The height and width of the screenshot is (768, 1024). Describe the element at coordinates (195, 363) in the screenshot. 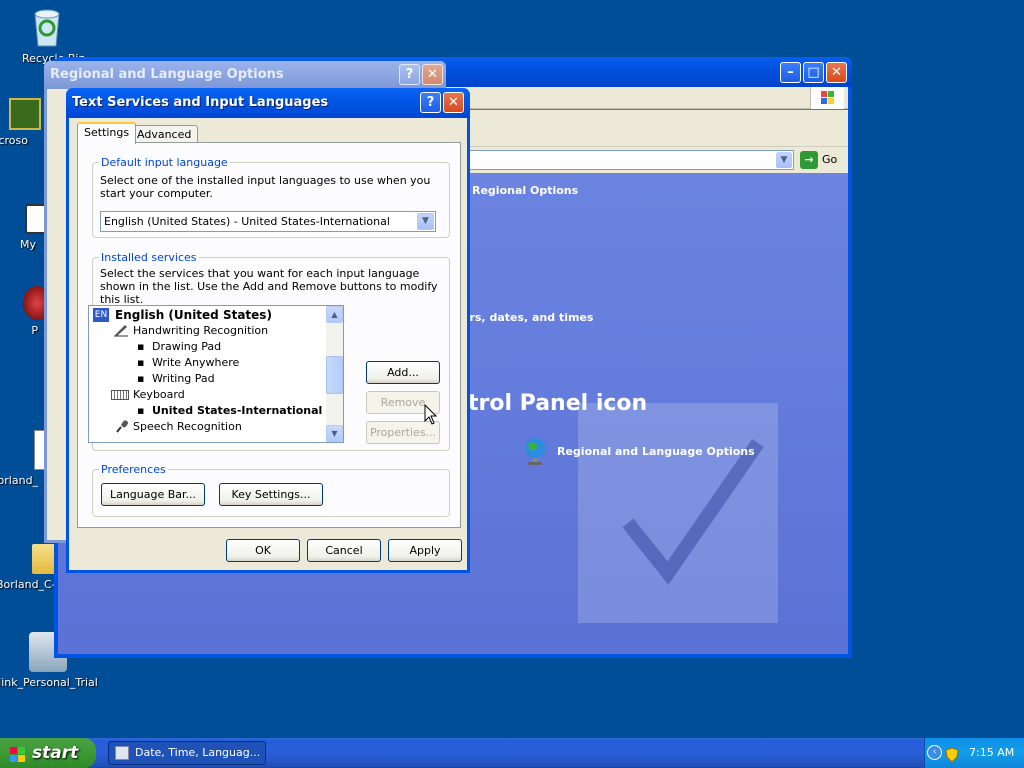

I see `tree-item-write-anywhere: Write Anywhere` at that location.